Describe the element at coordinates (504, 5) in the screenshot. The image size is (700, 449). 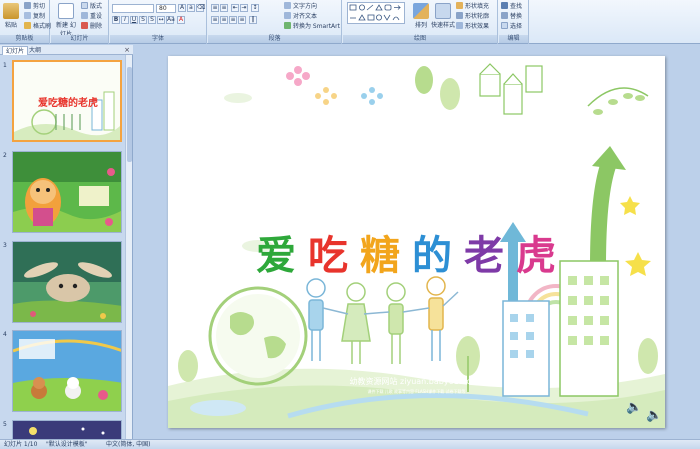
I see `binoculars-icon` at that location.